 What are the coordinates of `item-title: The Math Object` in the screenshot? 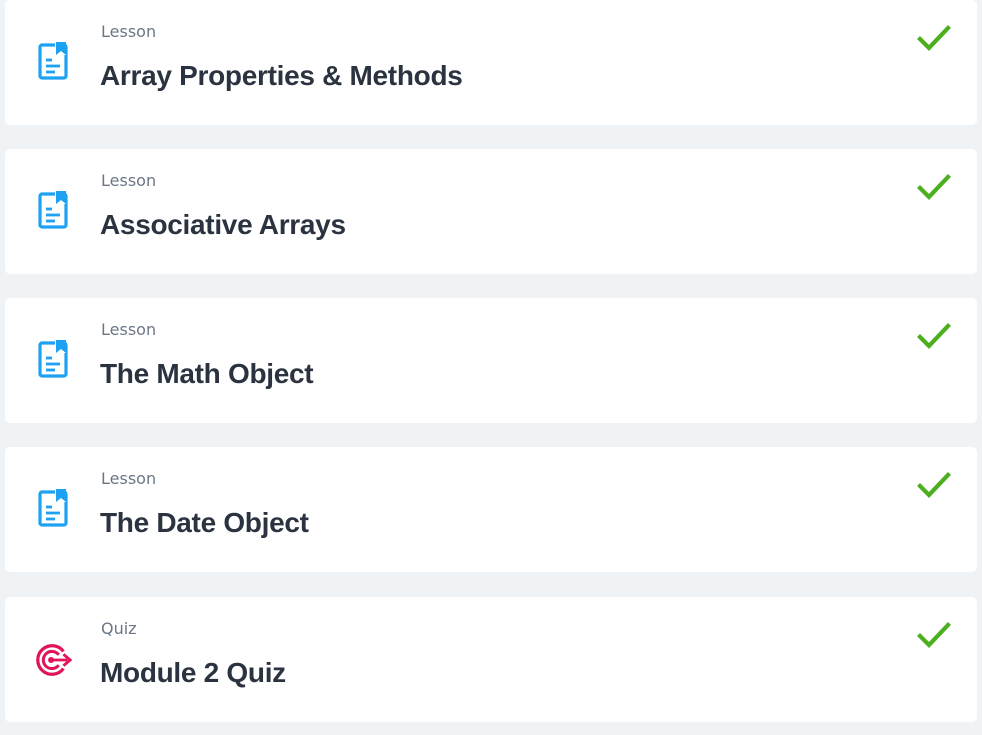 It's located at (207, 374).